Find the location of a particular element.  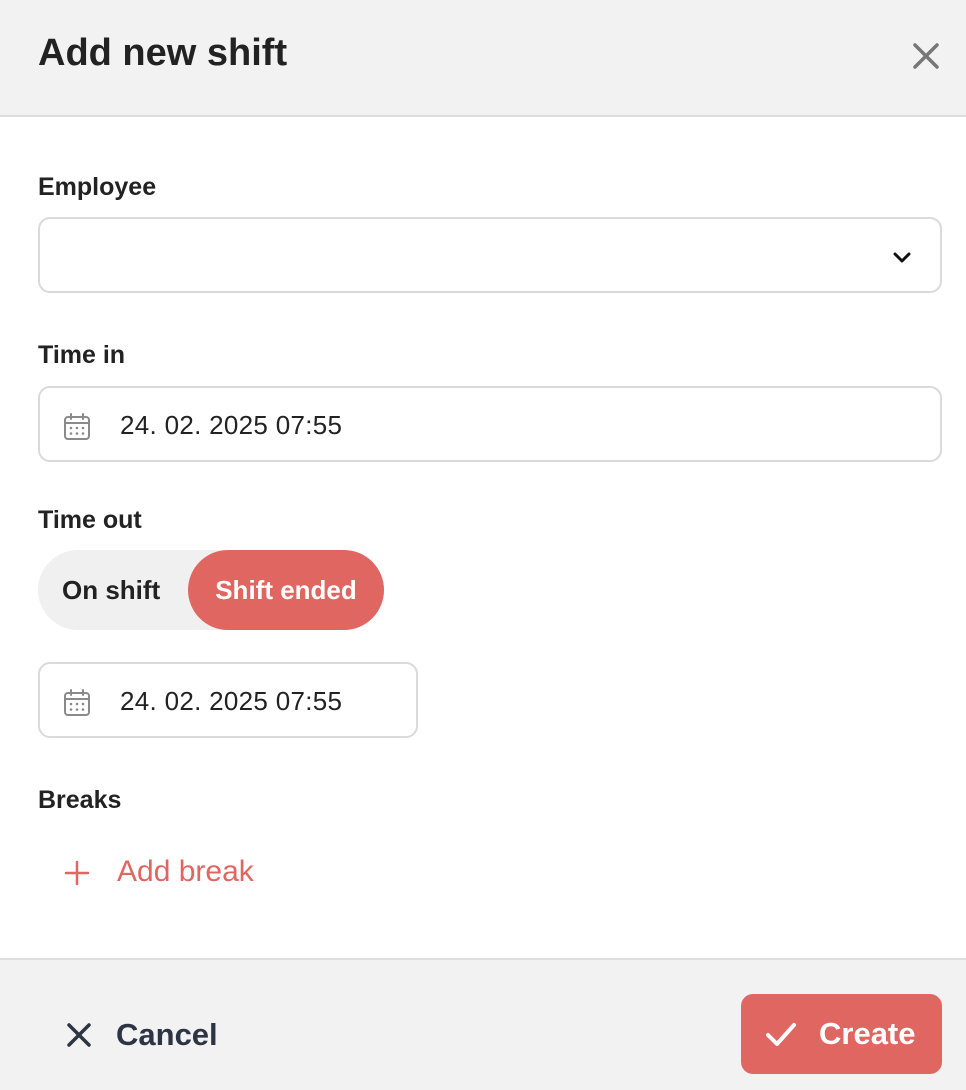

time-in-label: Time in is located at coordinates (82, 355).